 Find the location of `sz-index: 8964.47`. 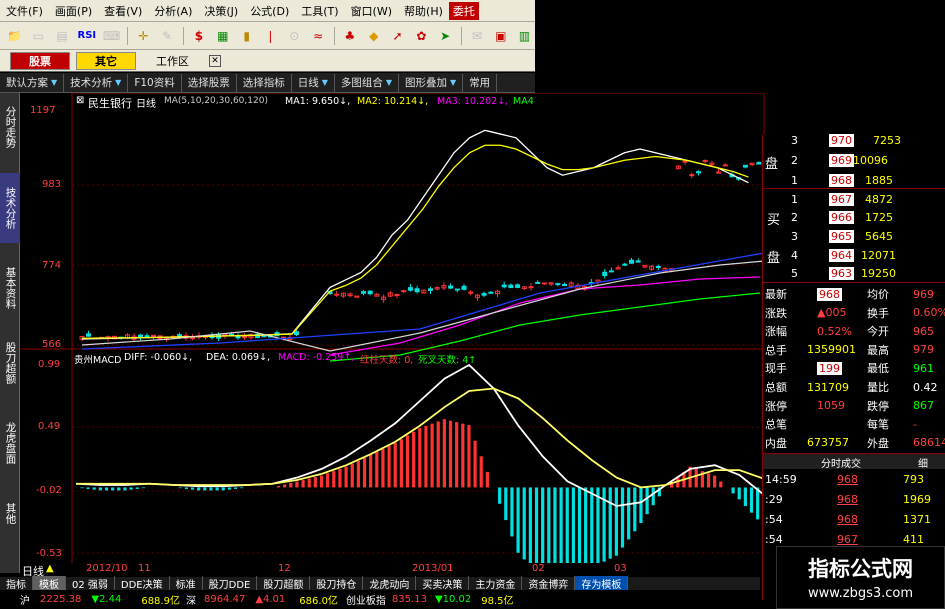

sz-index: 8964.47 is located at coordinates (224, 599).